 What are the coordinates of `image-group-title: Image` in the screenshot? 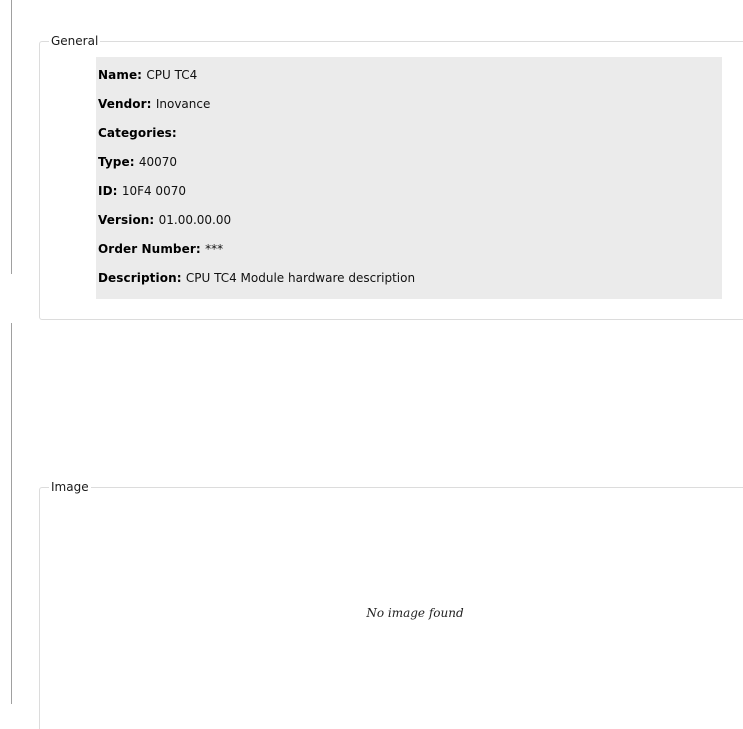 It's located at (70, 487).